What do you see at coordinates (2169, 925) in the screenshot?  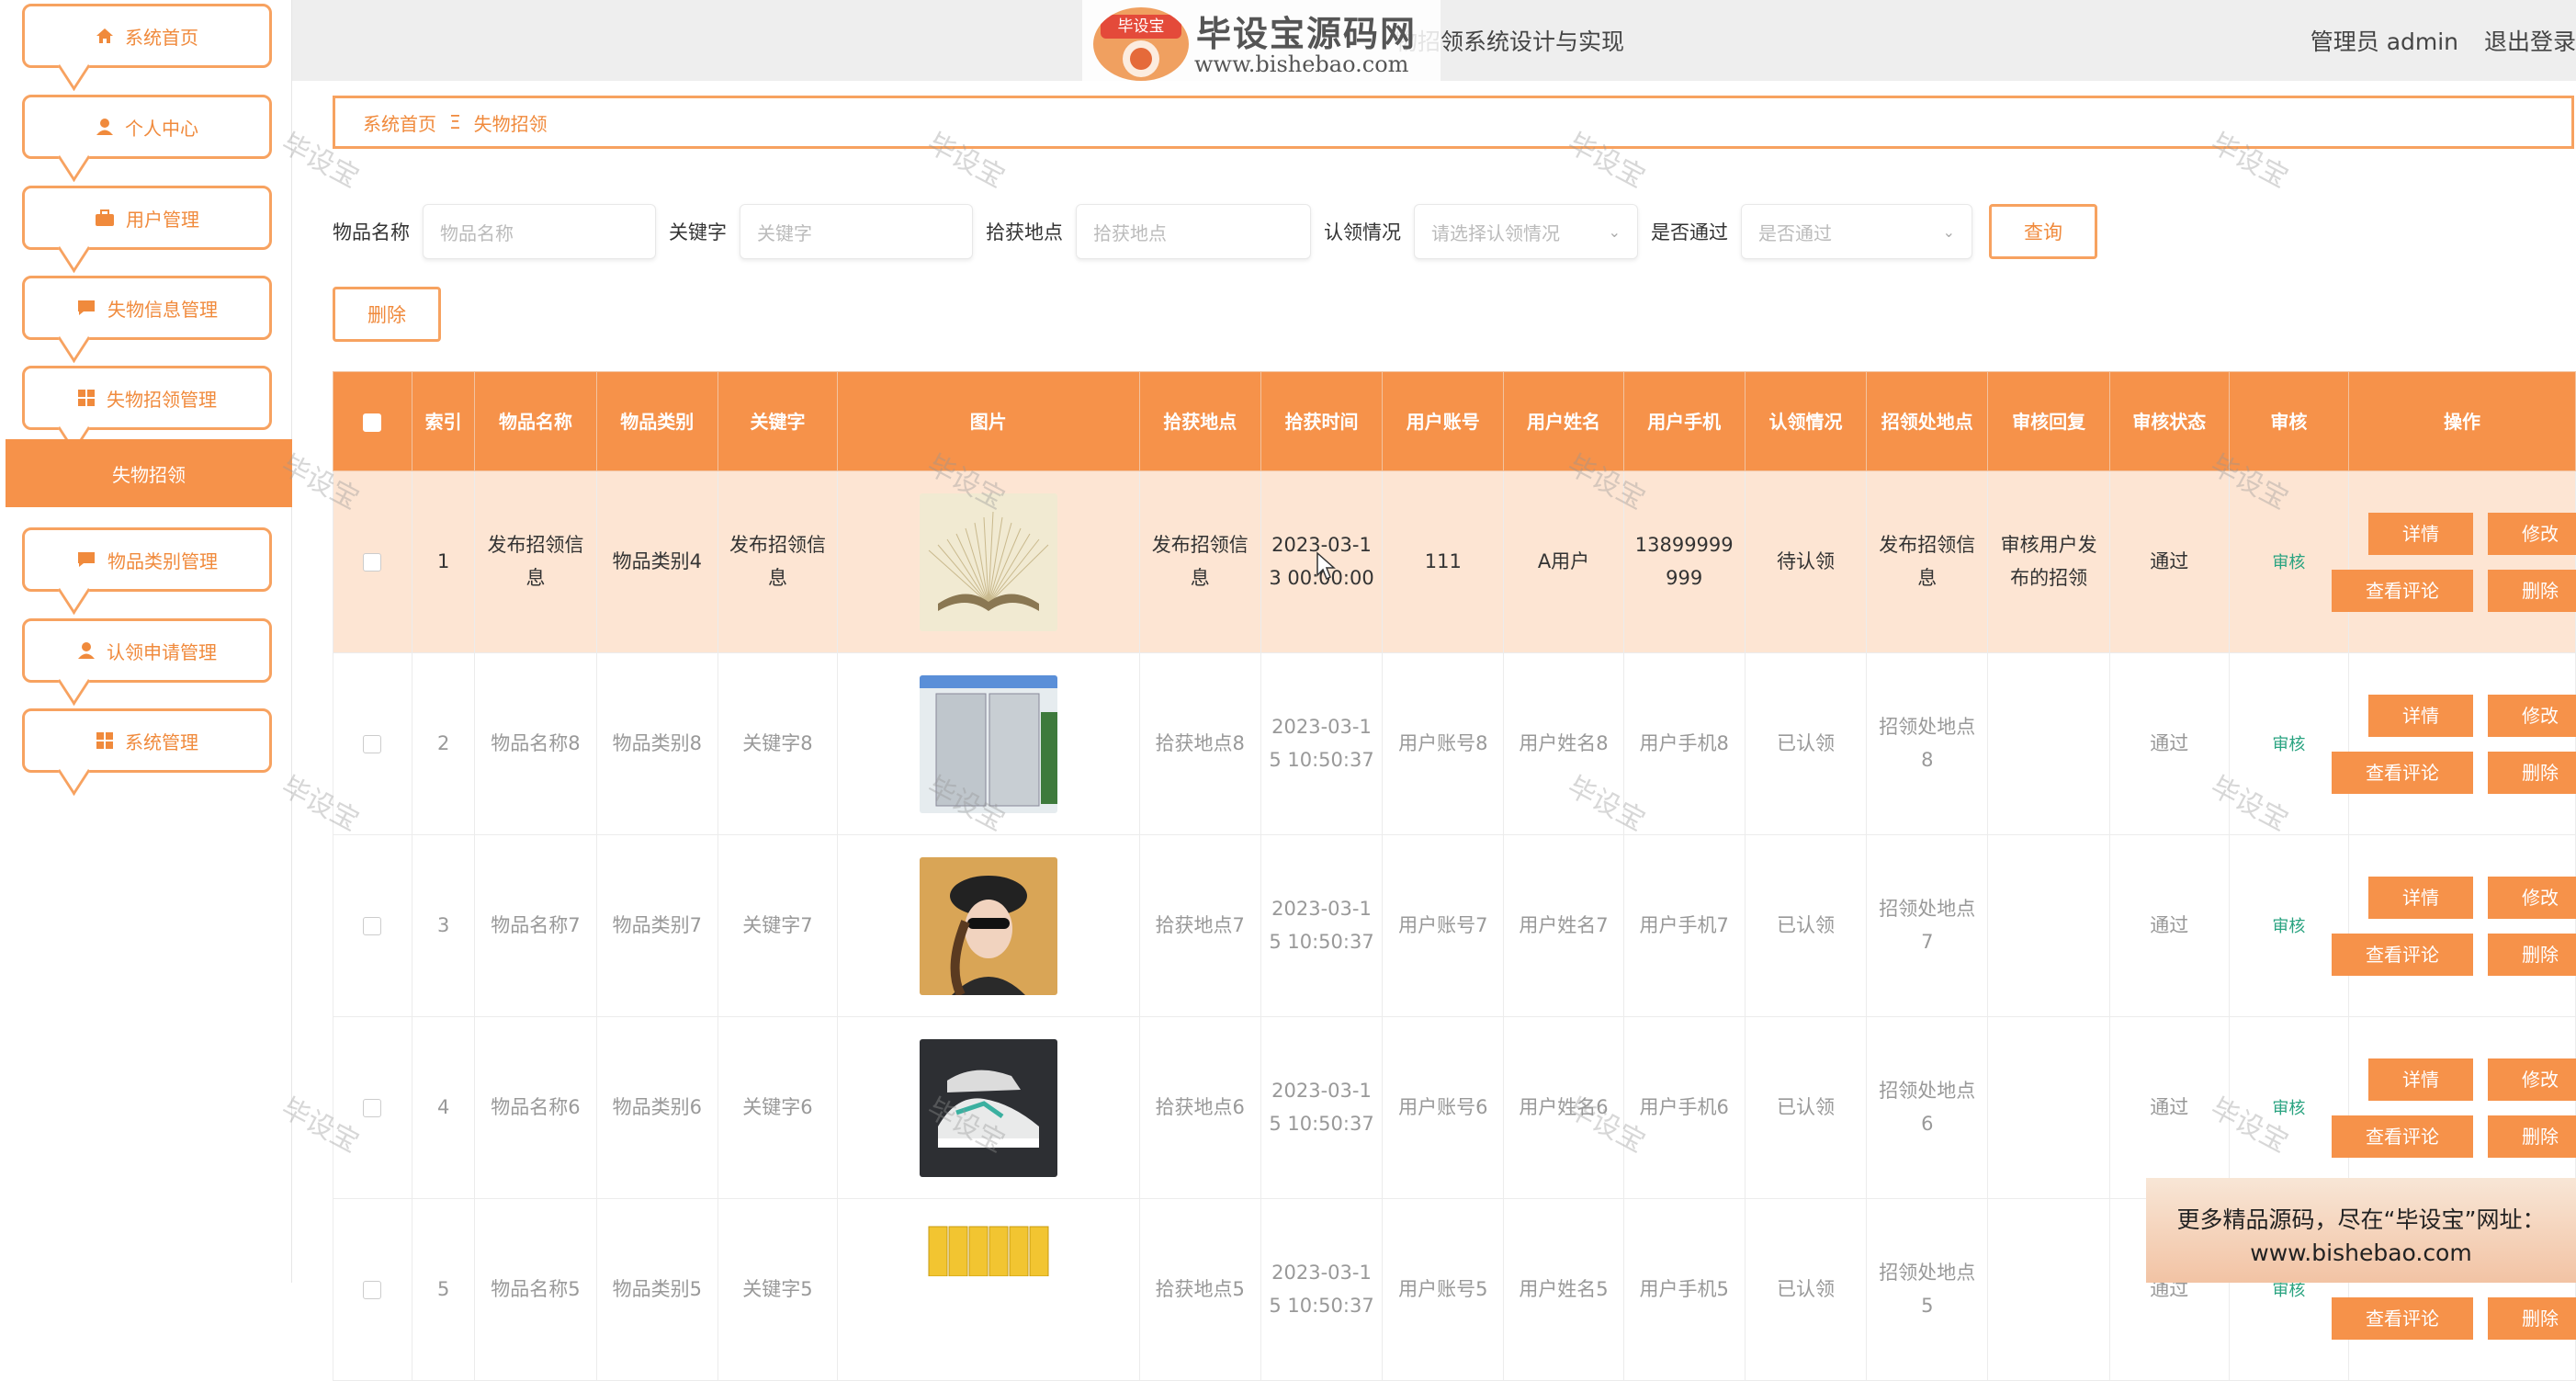 I see `cell-status: 通过` at bounding box center [2169, 925].